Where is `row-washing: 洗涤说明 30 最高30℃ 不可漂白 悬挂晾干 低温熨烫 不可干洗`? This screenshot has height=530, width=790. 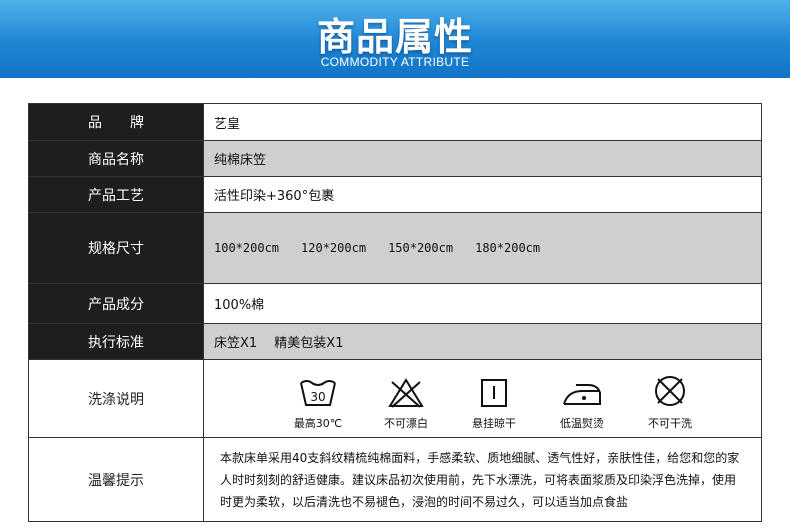 row-washing: 洗涤说明 30 最高30℃ 不可漂白 悬挂晾干 低温熨烫 不可干洗 is located at coordinates (395, 399).